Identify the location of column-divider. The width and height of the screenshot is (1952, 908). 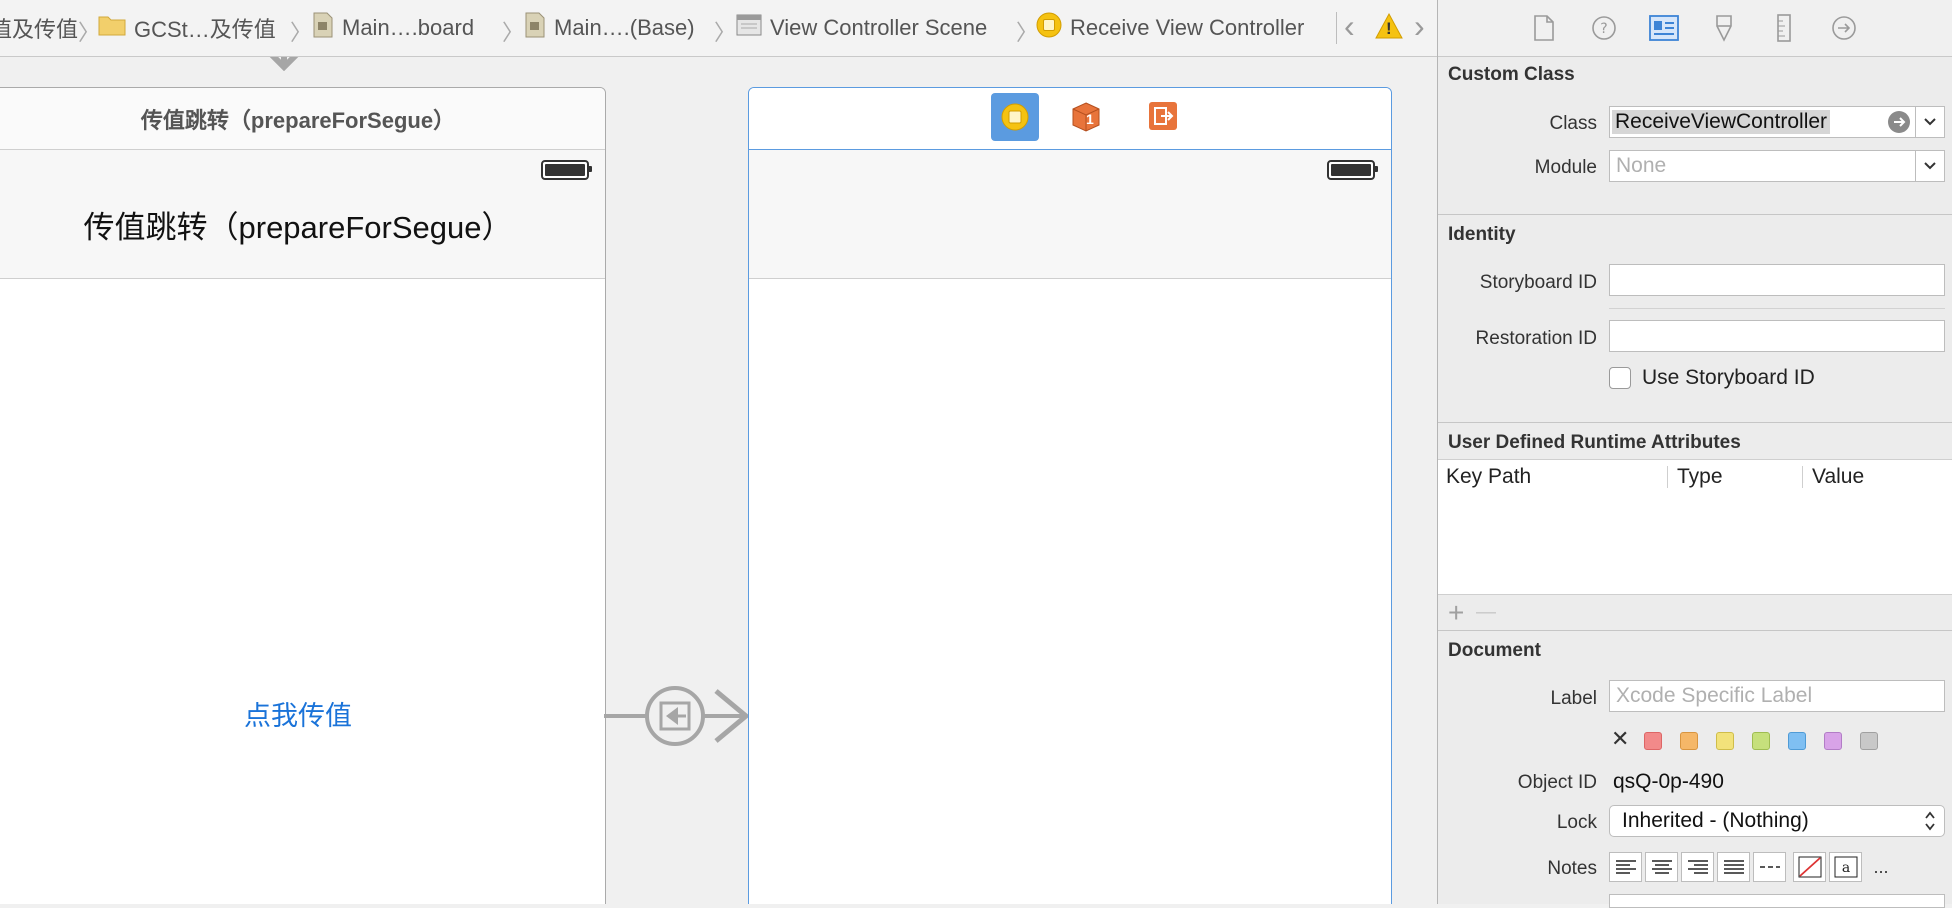
(1802, 477).